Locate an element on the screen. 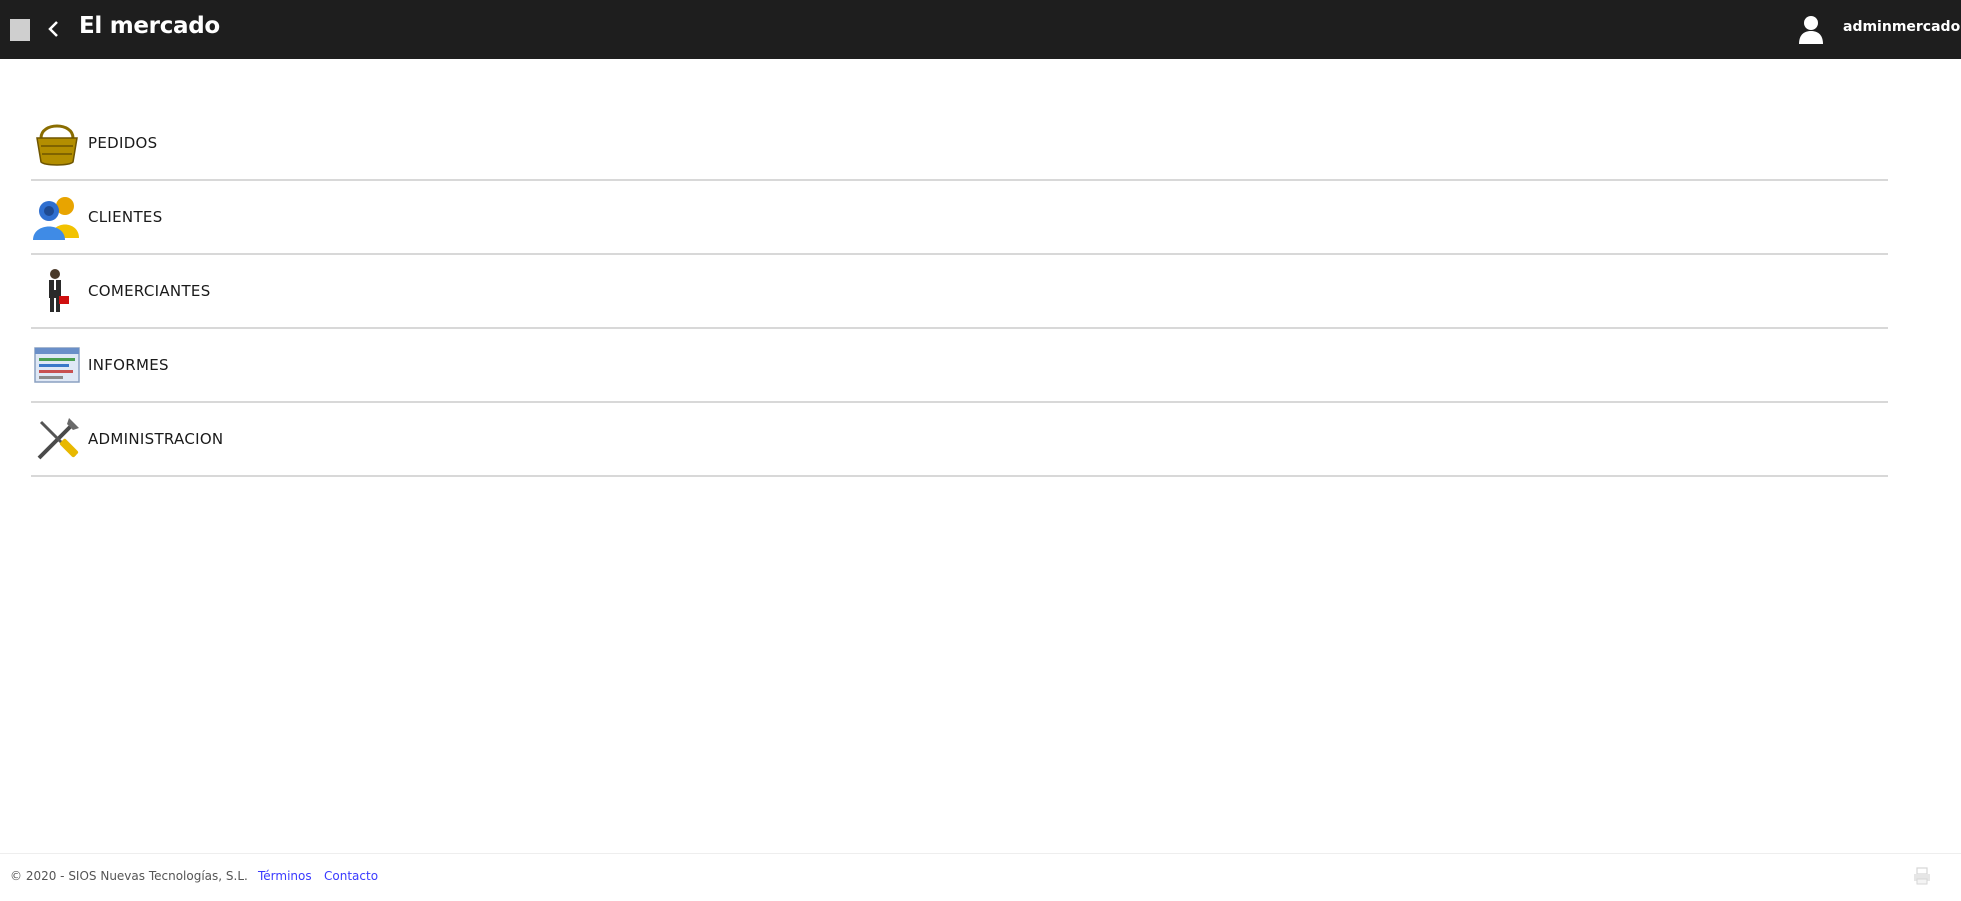 The image size is (1961, 901). menu-item-informes: INFORMES is located at coordinates (959, 366).